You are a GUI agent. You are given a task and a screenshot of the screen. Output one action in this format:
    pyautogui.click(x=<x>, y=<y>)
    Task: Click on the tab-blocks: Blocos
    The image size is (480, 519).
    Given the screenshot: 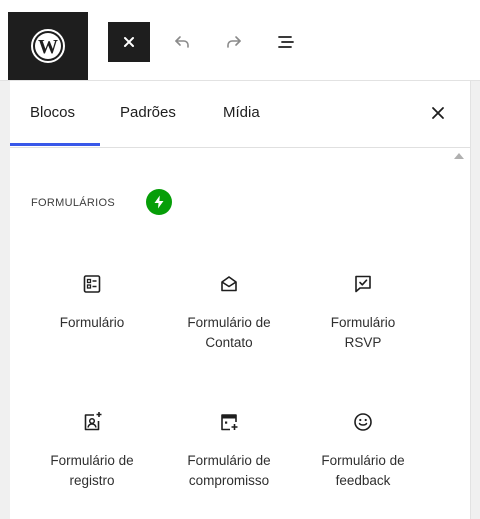 What is the action you would take?
    pyautogui.click(x=52, y=112)
    